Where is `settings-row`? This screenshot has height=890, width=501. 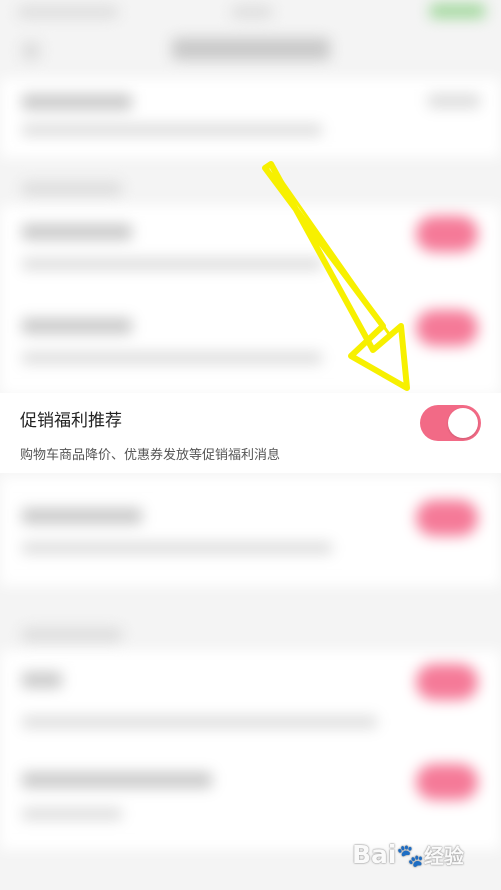 settings-row is located at coordinates (250, 118).